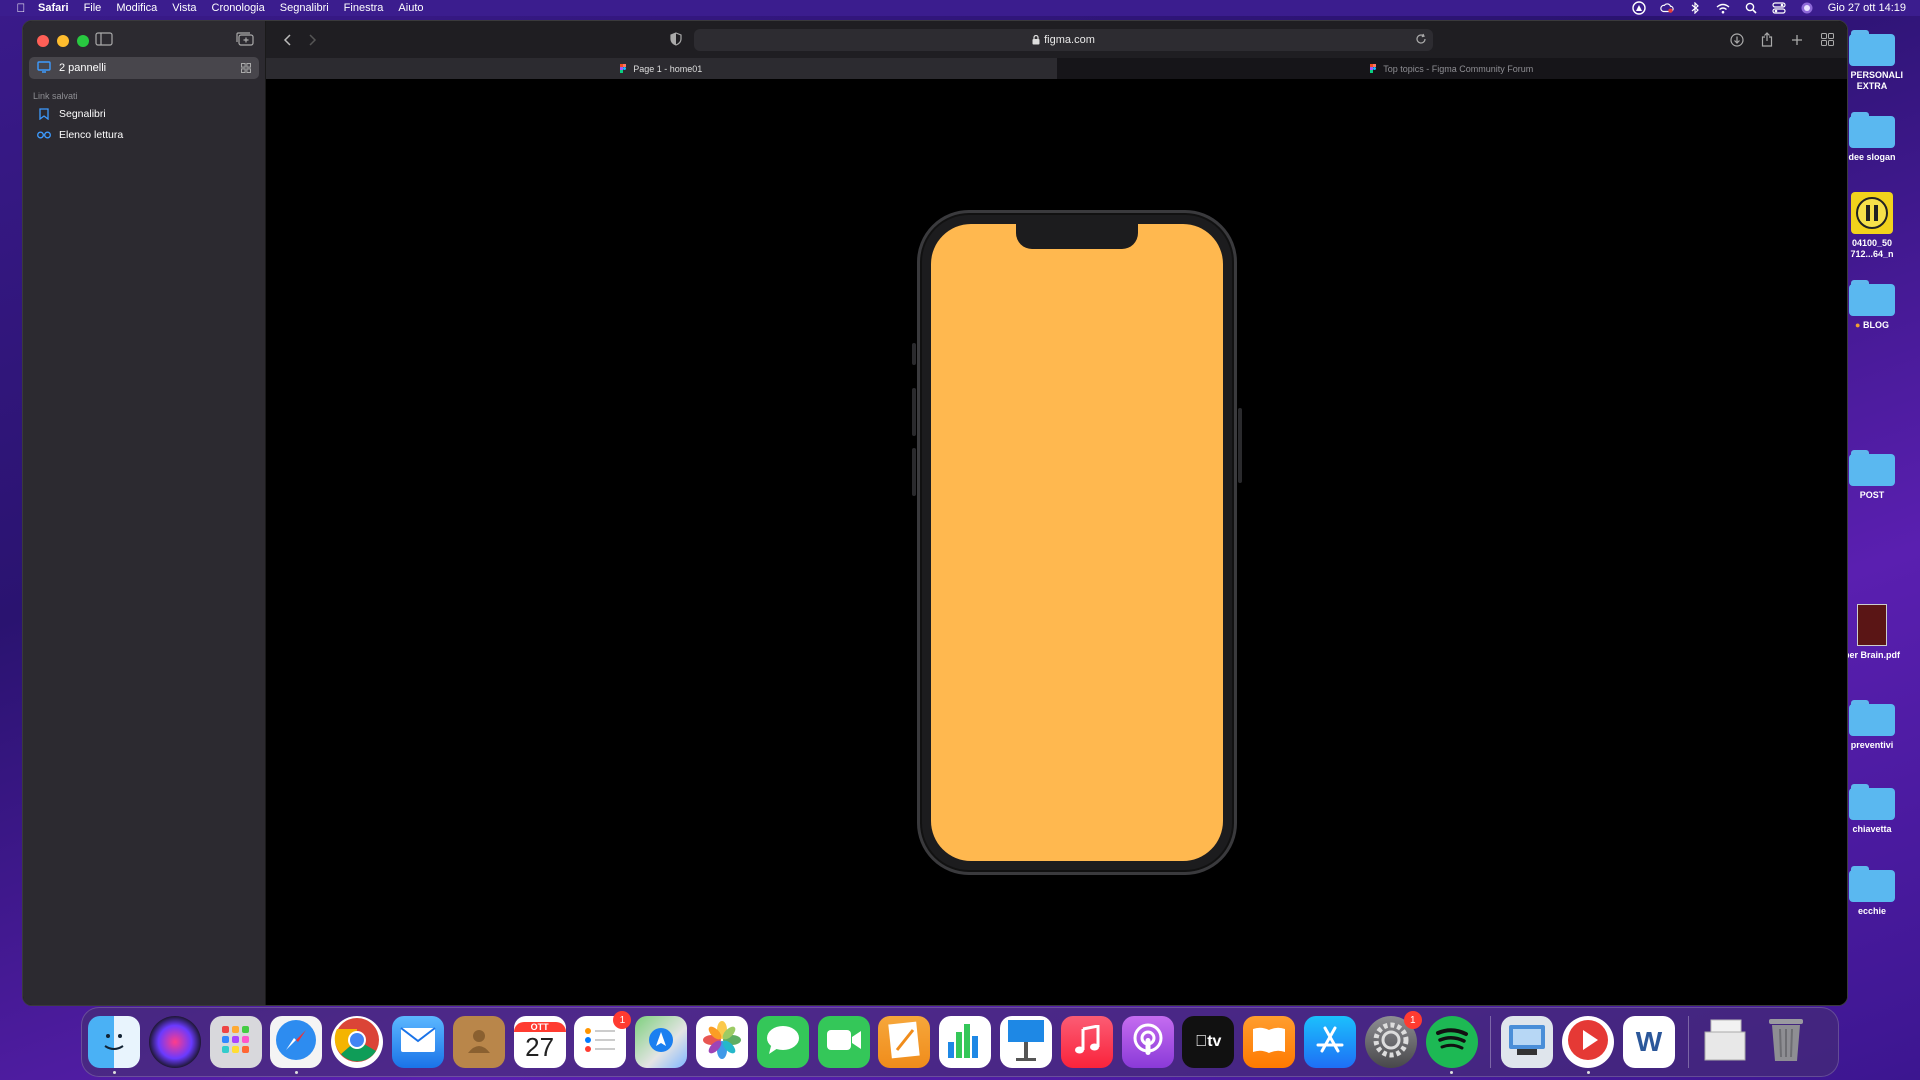 This screenshot has width=1920, height=1080. I want to click on spotify-icon, so click(1452, 1042).